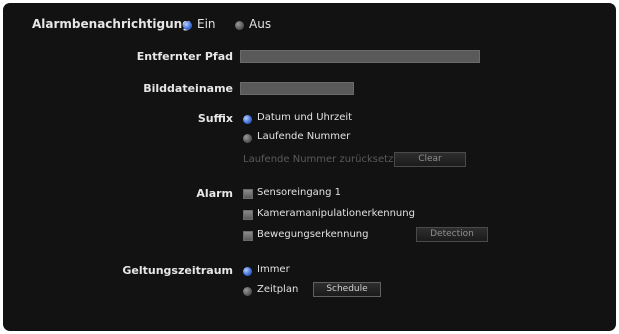  I want to click on validity-always-label: Immer, so click(273, 269).